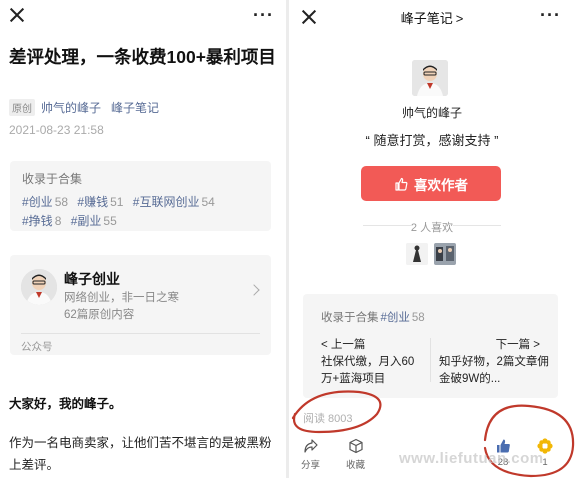 Image resolution: width=575 pixels, height=478 pixels. What do you see at coordinates (39, 287) in the screenshot?
I see `account-avatar` at bounding box center [39, 287].